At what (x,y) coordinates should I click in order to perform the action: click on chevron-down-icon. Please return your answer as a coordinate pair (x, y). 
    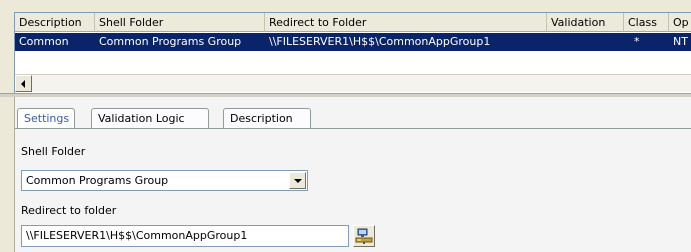
    Looking at the image, I should click on (298, 181).